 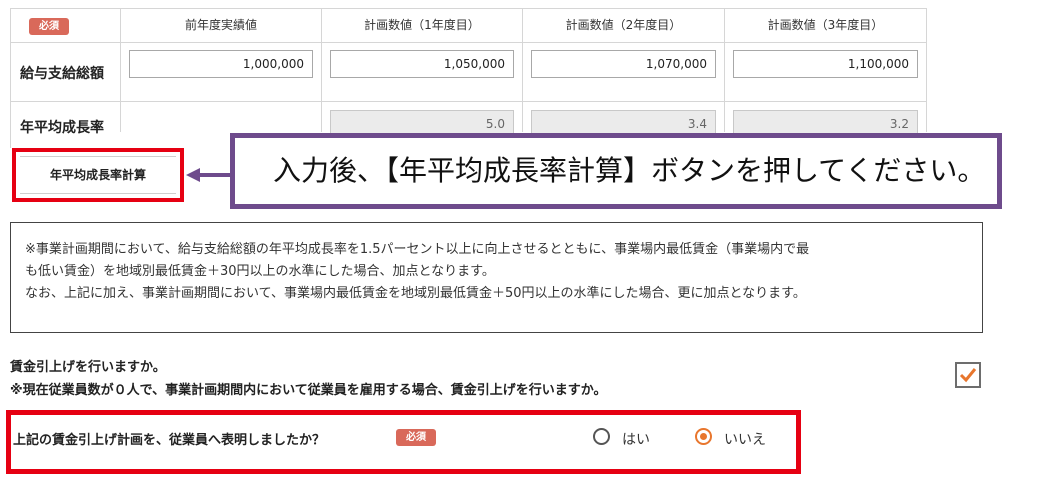 What do you see at coordinates (169, 440) in the screenshot?
I see `announce-question-text: 上記の賃金引上げ計画を、従業員へ表明しましたか？` at bounding box center [169, 440].